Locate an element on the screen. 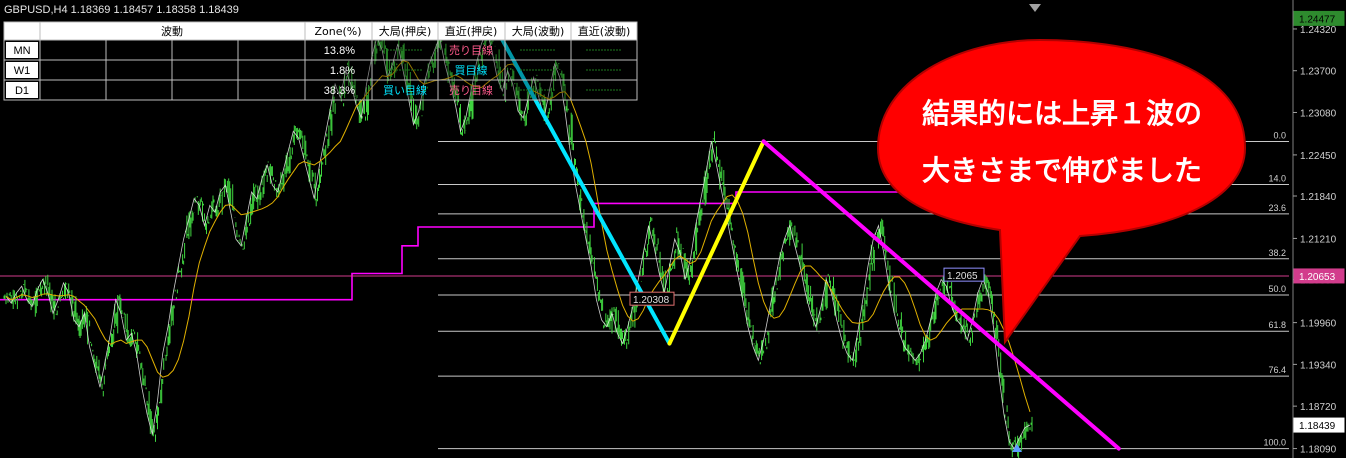 This screenshot has height=458, width=1346. timeframe-label: D1 is located at coordinates (22, 91).